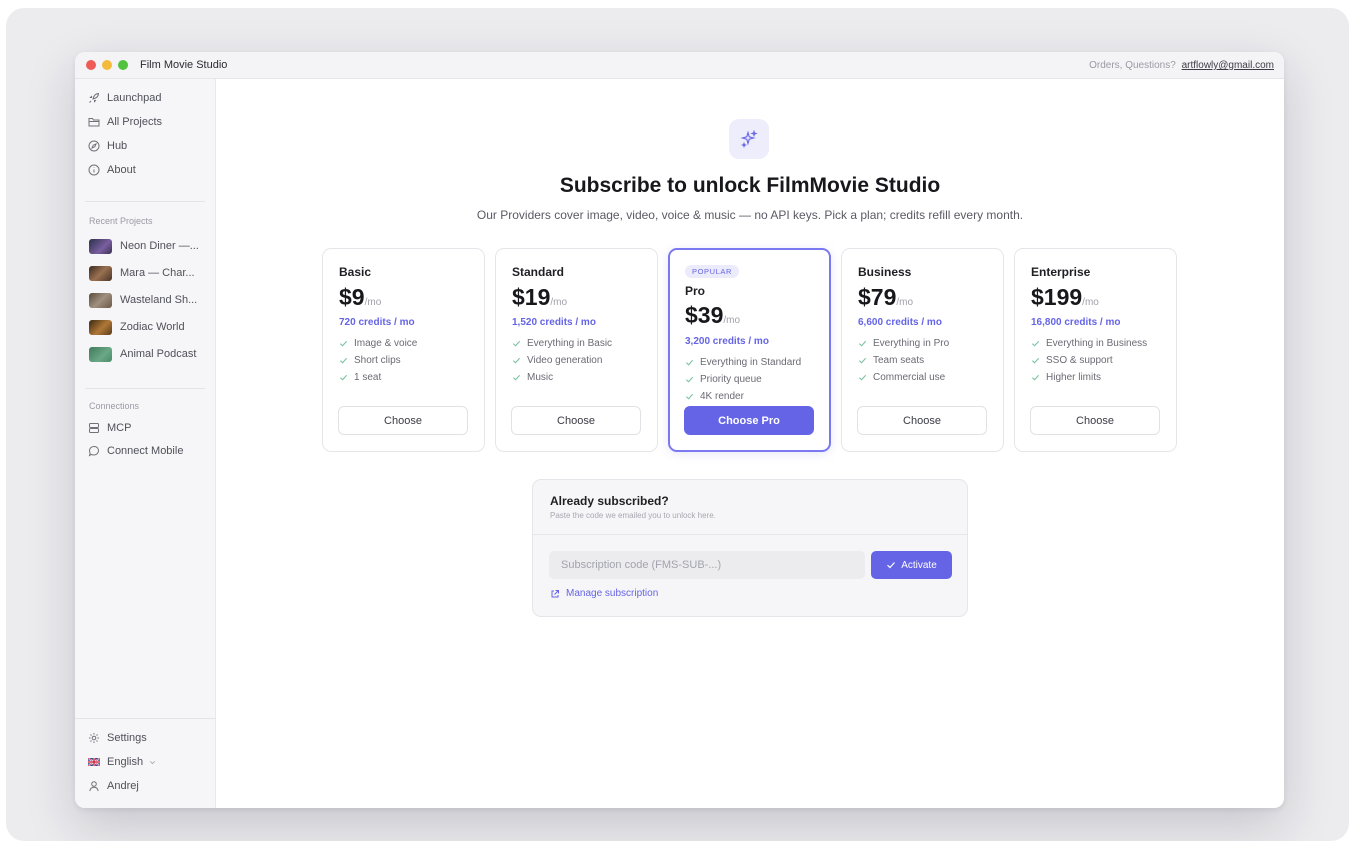 The height and width of the screenshot is (841, 1354). Describe the element at coordinates (576, 420) in the screenshot. I see `choose-standard-button: Choose` at that location.